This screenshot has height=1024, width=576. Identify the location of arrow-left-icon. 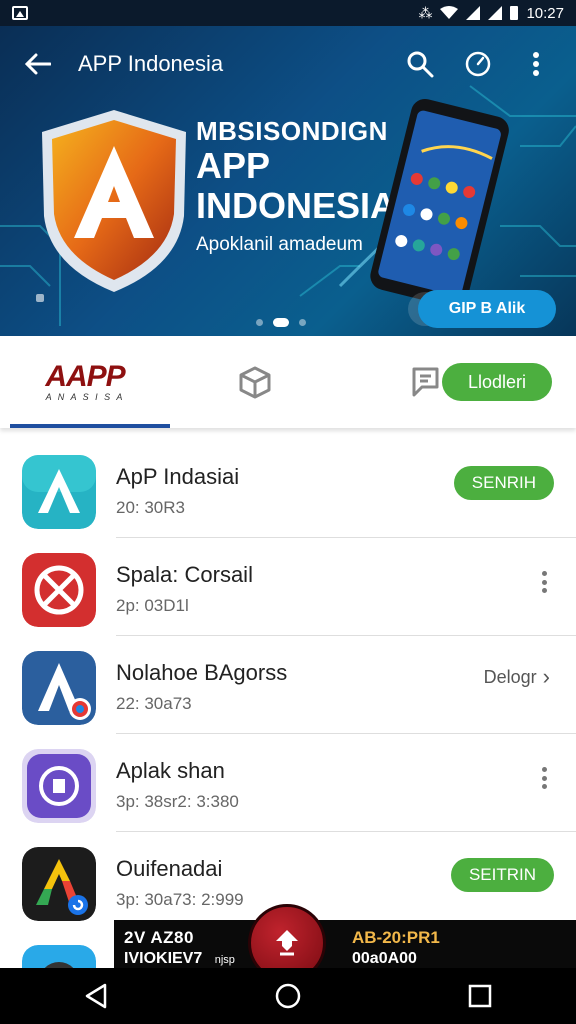
(38, 64).